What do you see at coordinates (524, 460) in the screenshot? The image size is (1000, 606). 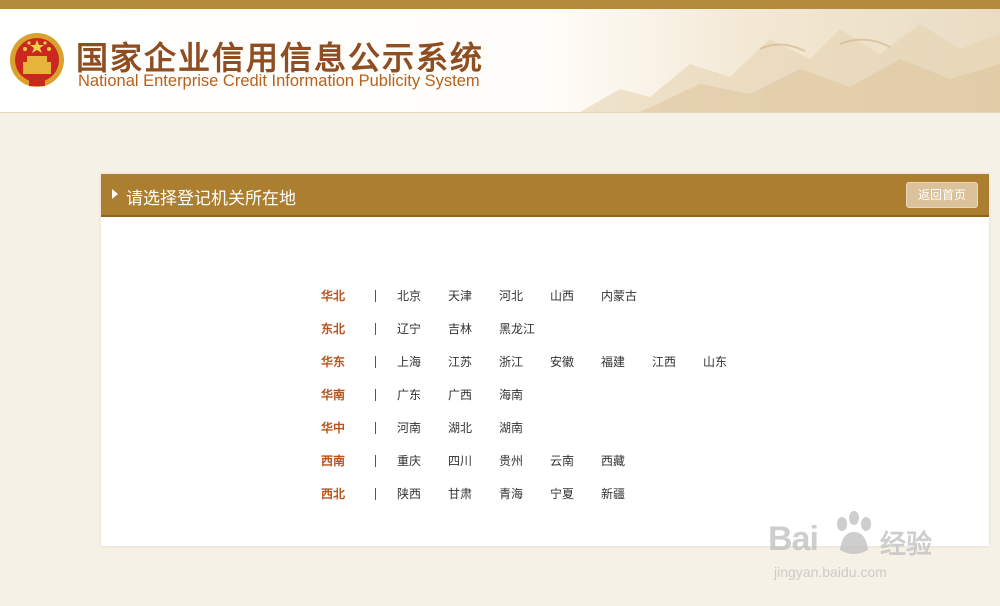 I see `province-link: 贵州` at bounding box center [524, 460].